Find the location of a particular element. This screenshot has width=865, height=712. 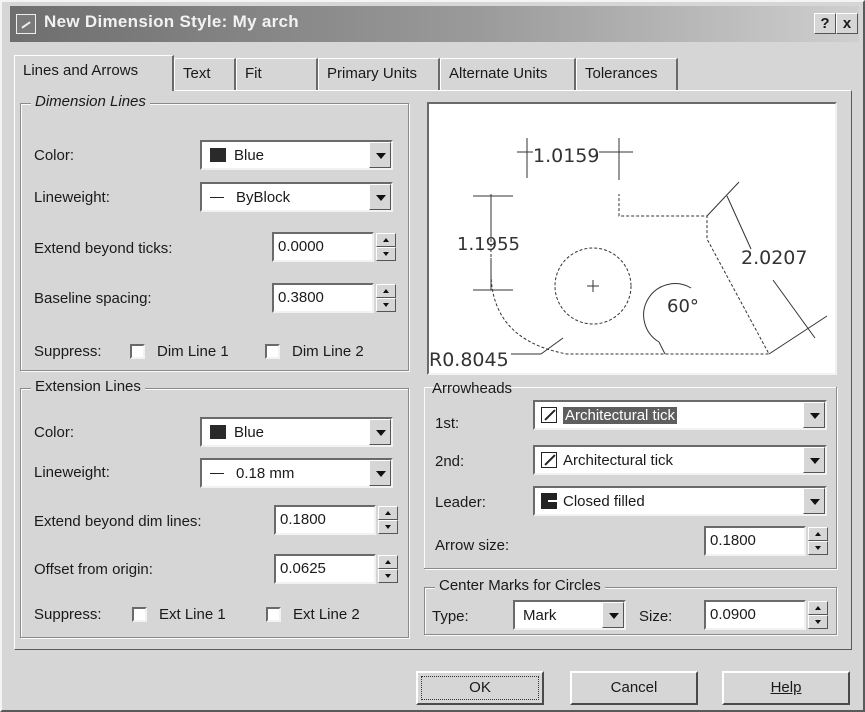

preview-dim-top: 1.0159 is located at coordinates (566, 156).